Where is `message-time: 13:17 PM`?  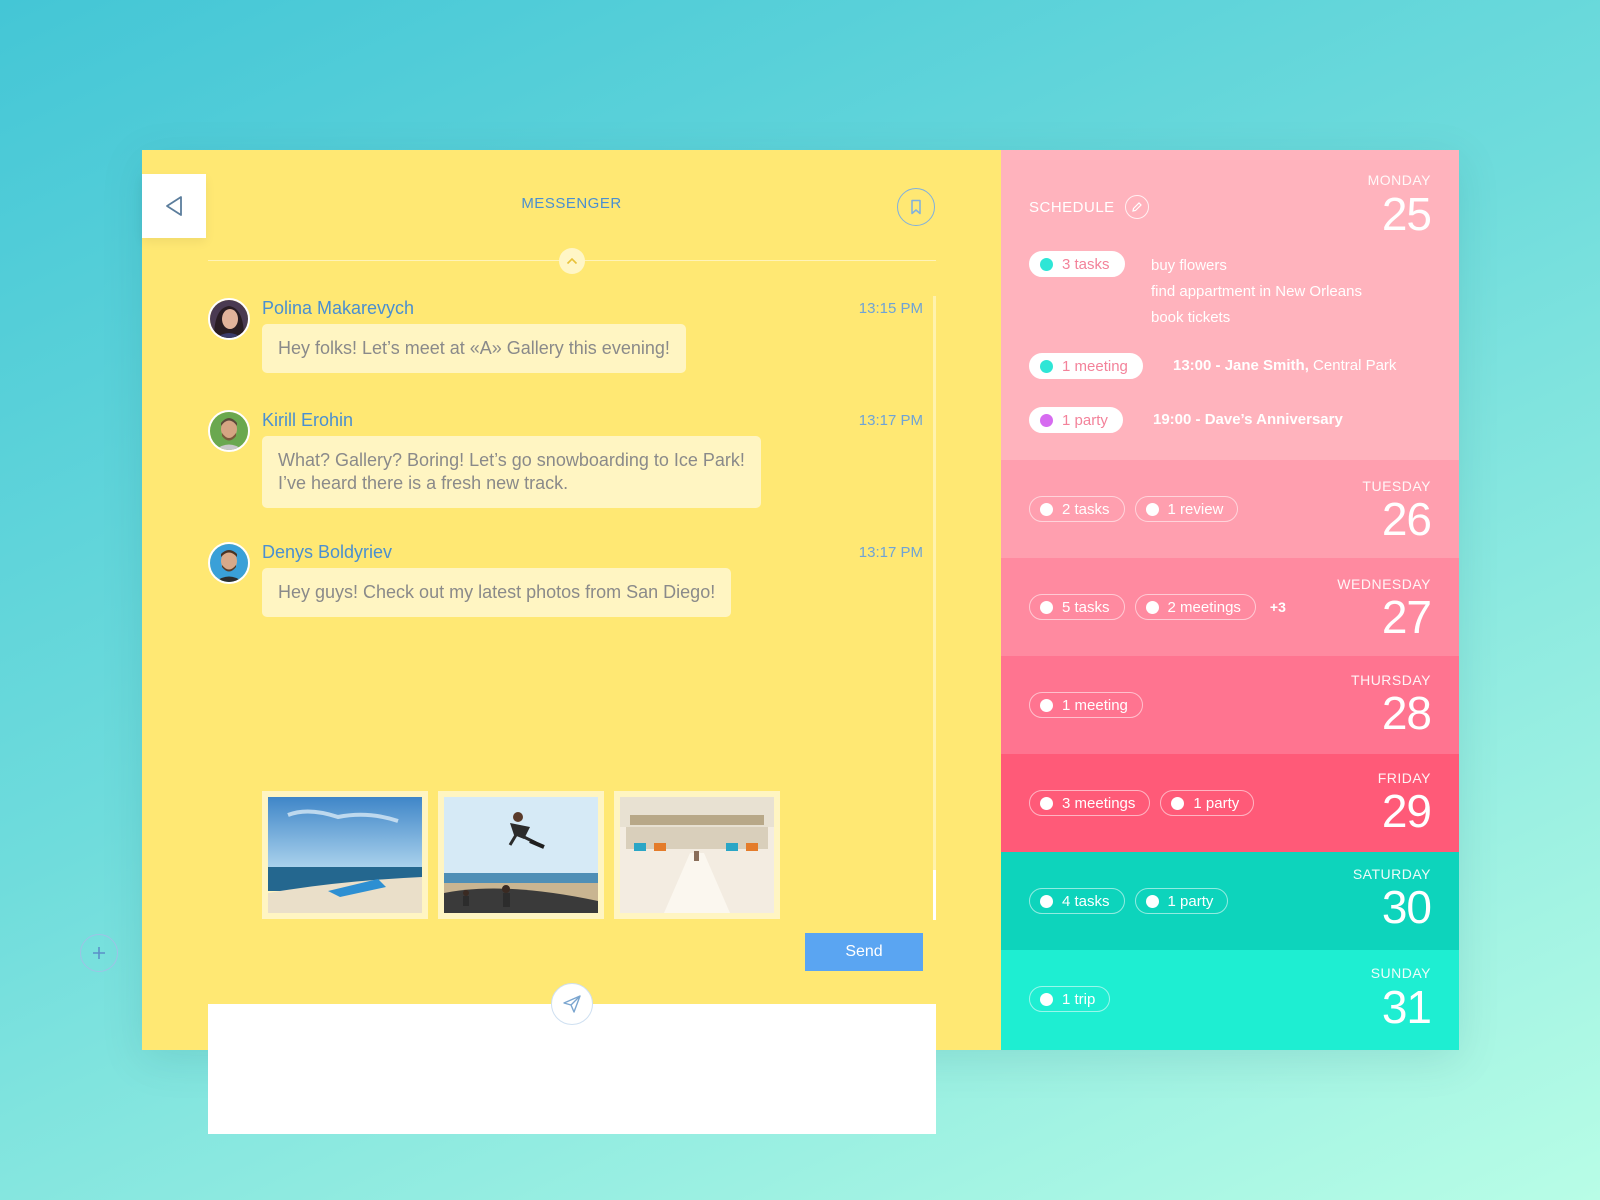 message-time: 13:17 PM is located at coordinates (890, 420).